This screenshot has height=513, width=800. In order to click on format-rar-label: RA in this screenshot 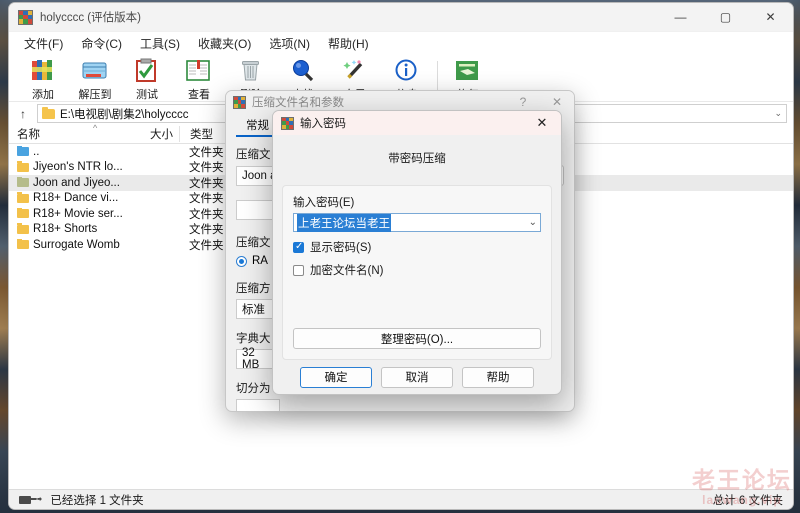, I will do `click(260, 261)`.